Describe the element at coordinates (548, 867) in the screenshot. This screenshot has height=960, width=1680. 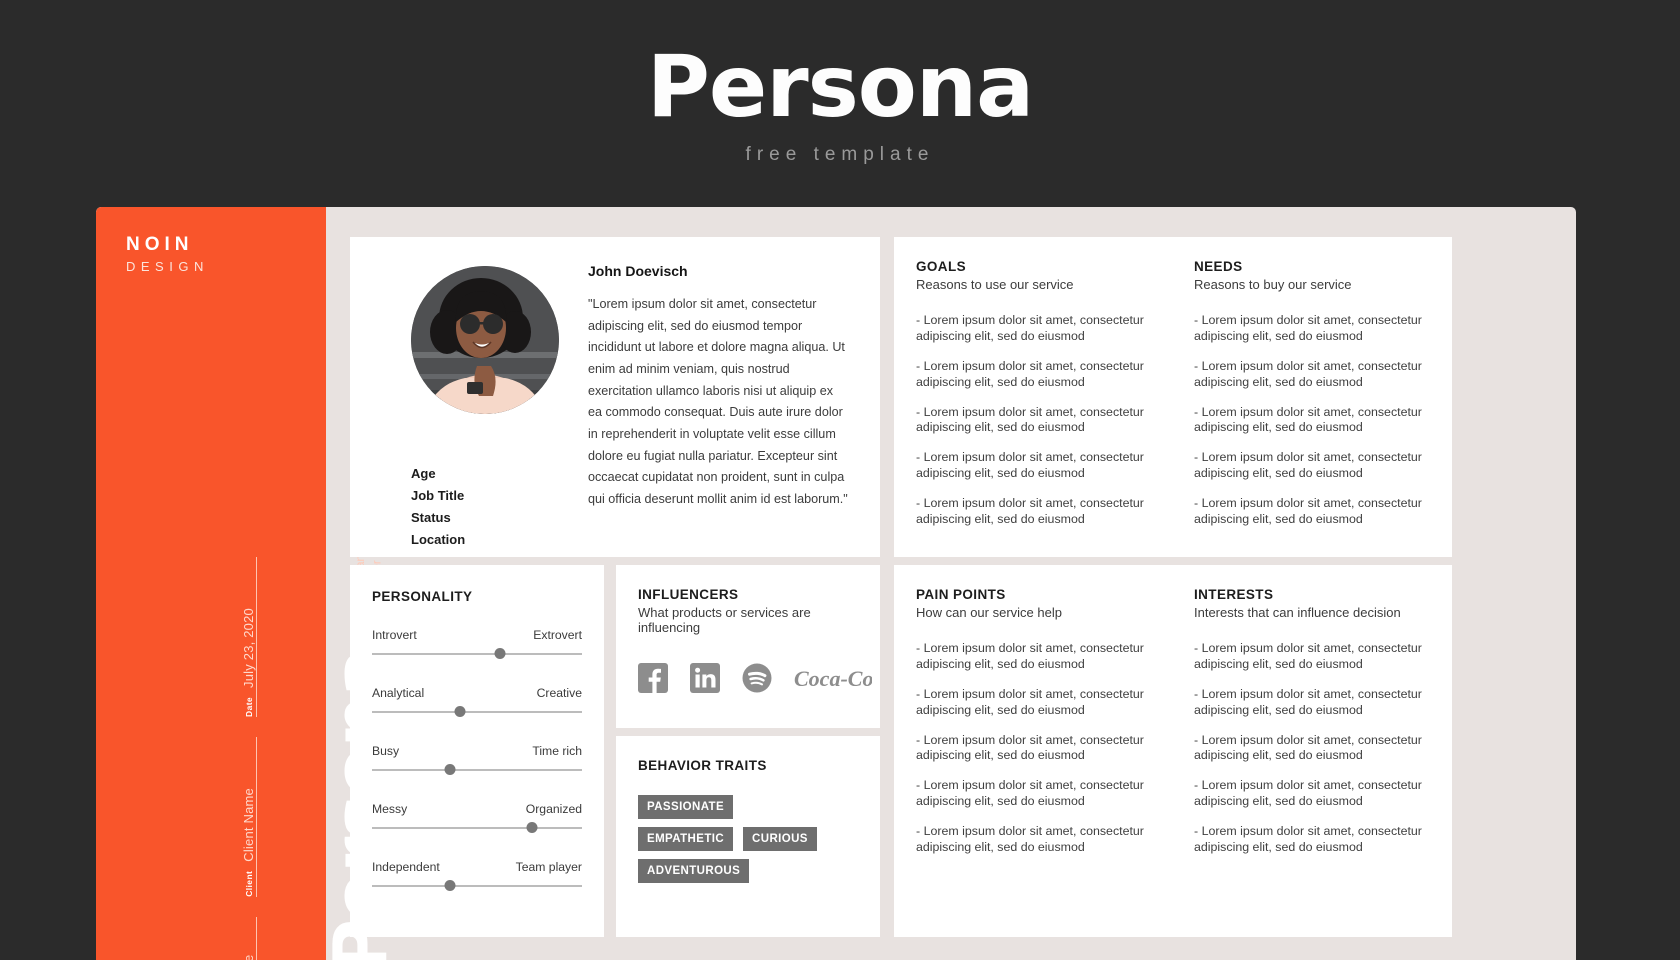
I see `slider-label-right: Team player` at that location.